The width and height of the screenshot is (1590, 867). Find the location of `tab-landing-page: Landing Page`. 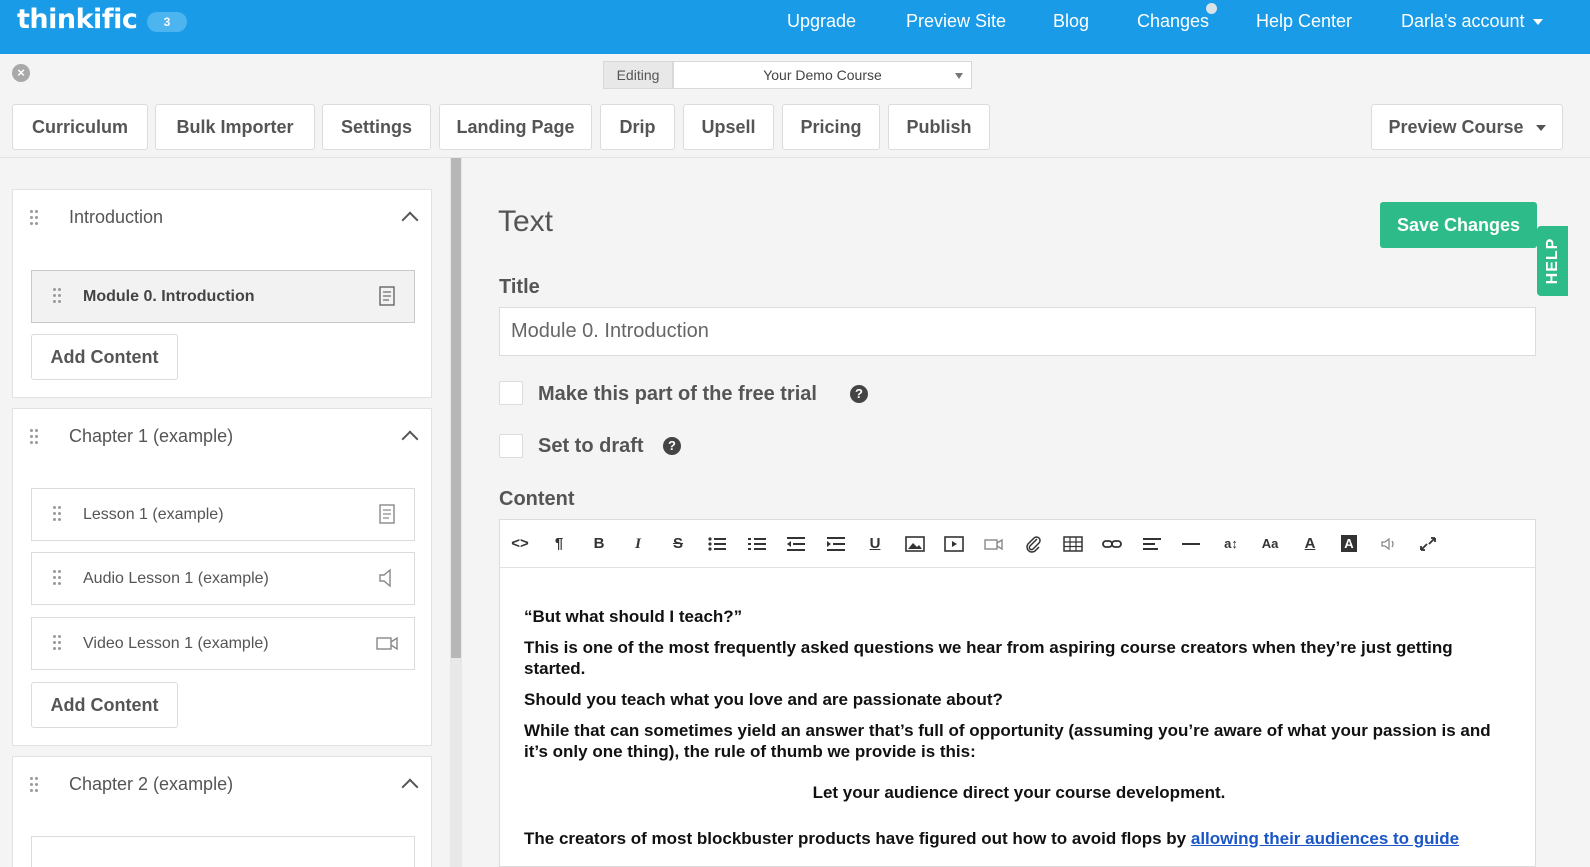

tab-landing-page: Landing Page is located at coordinates (515, 127).